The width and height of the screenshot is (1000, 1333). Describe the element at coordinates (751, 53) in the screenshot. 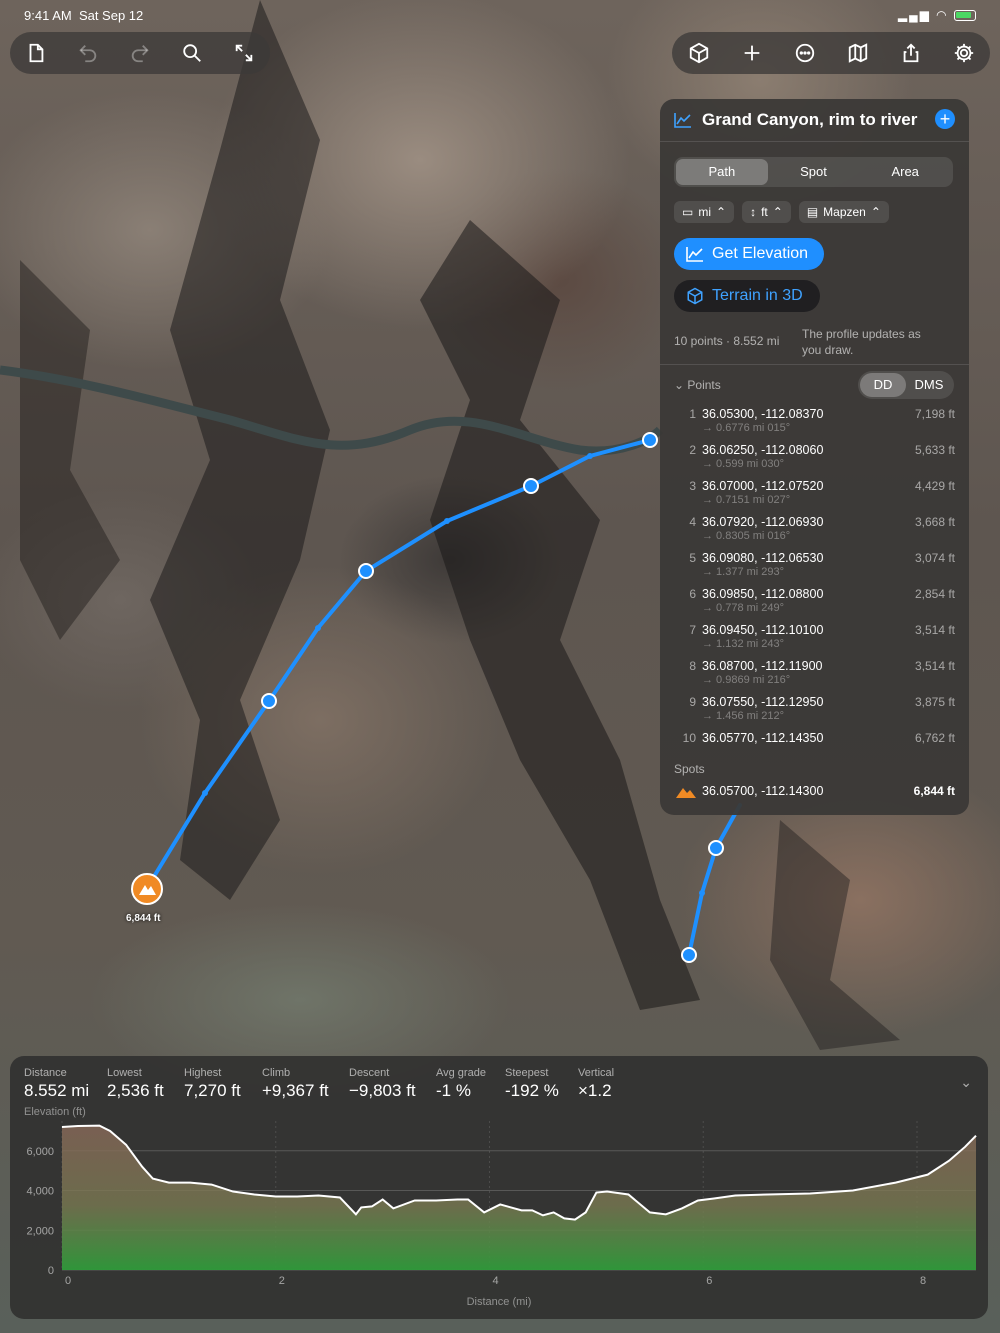

I see `plus-icon` at that location.